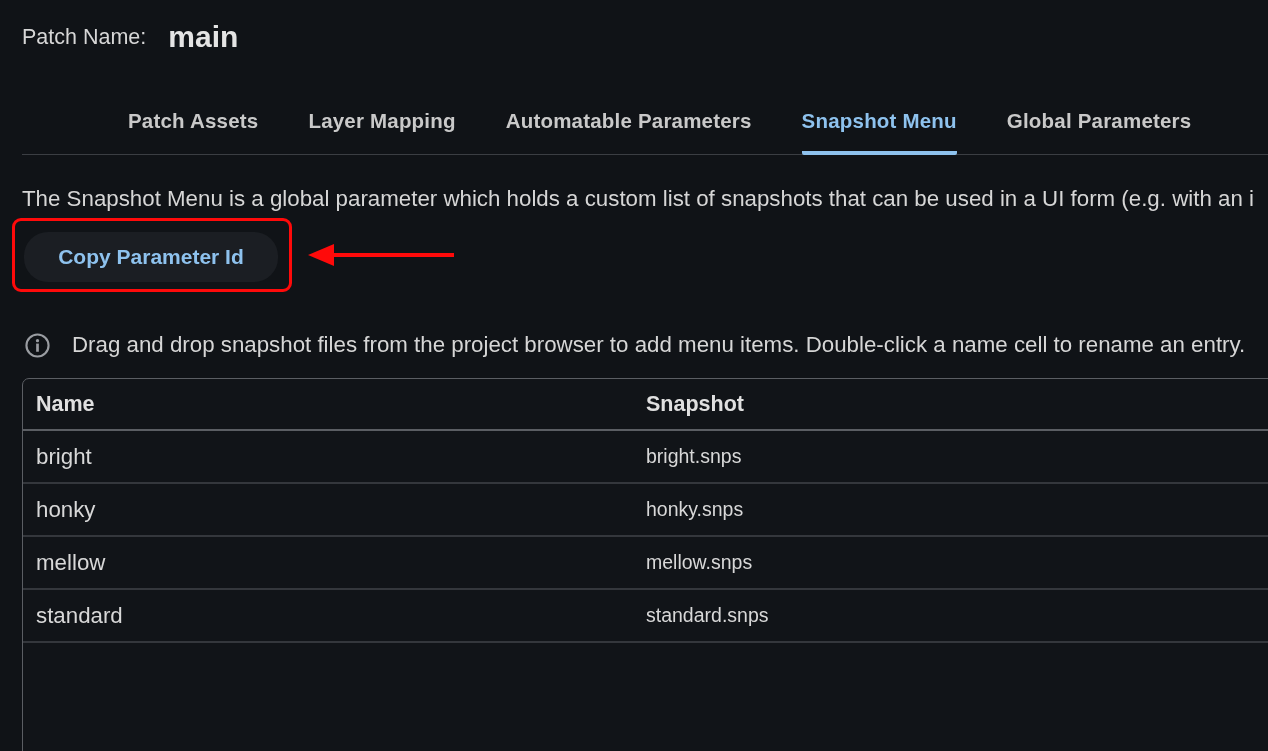 The image size is (1268, 751). I want to click on patch-name-label: Patch Name:, so click(84, 37).